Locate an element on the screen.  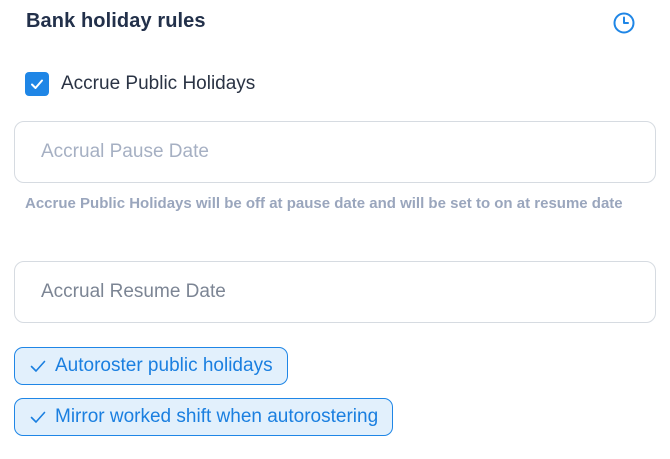
accrue-public-holidays-label: Accrue Public Holidays is located at coordinates (158, 83).